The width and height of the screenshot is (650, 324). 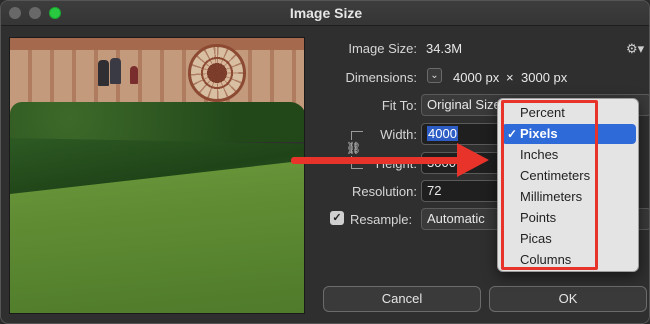 What do you see at coordinates (398, 134) in the screenshot?
I see `width-label: Width:` at bounding box center [398, 134].